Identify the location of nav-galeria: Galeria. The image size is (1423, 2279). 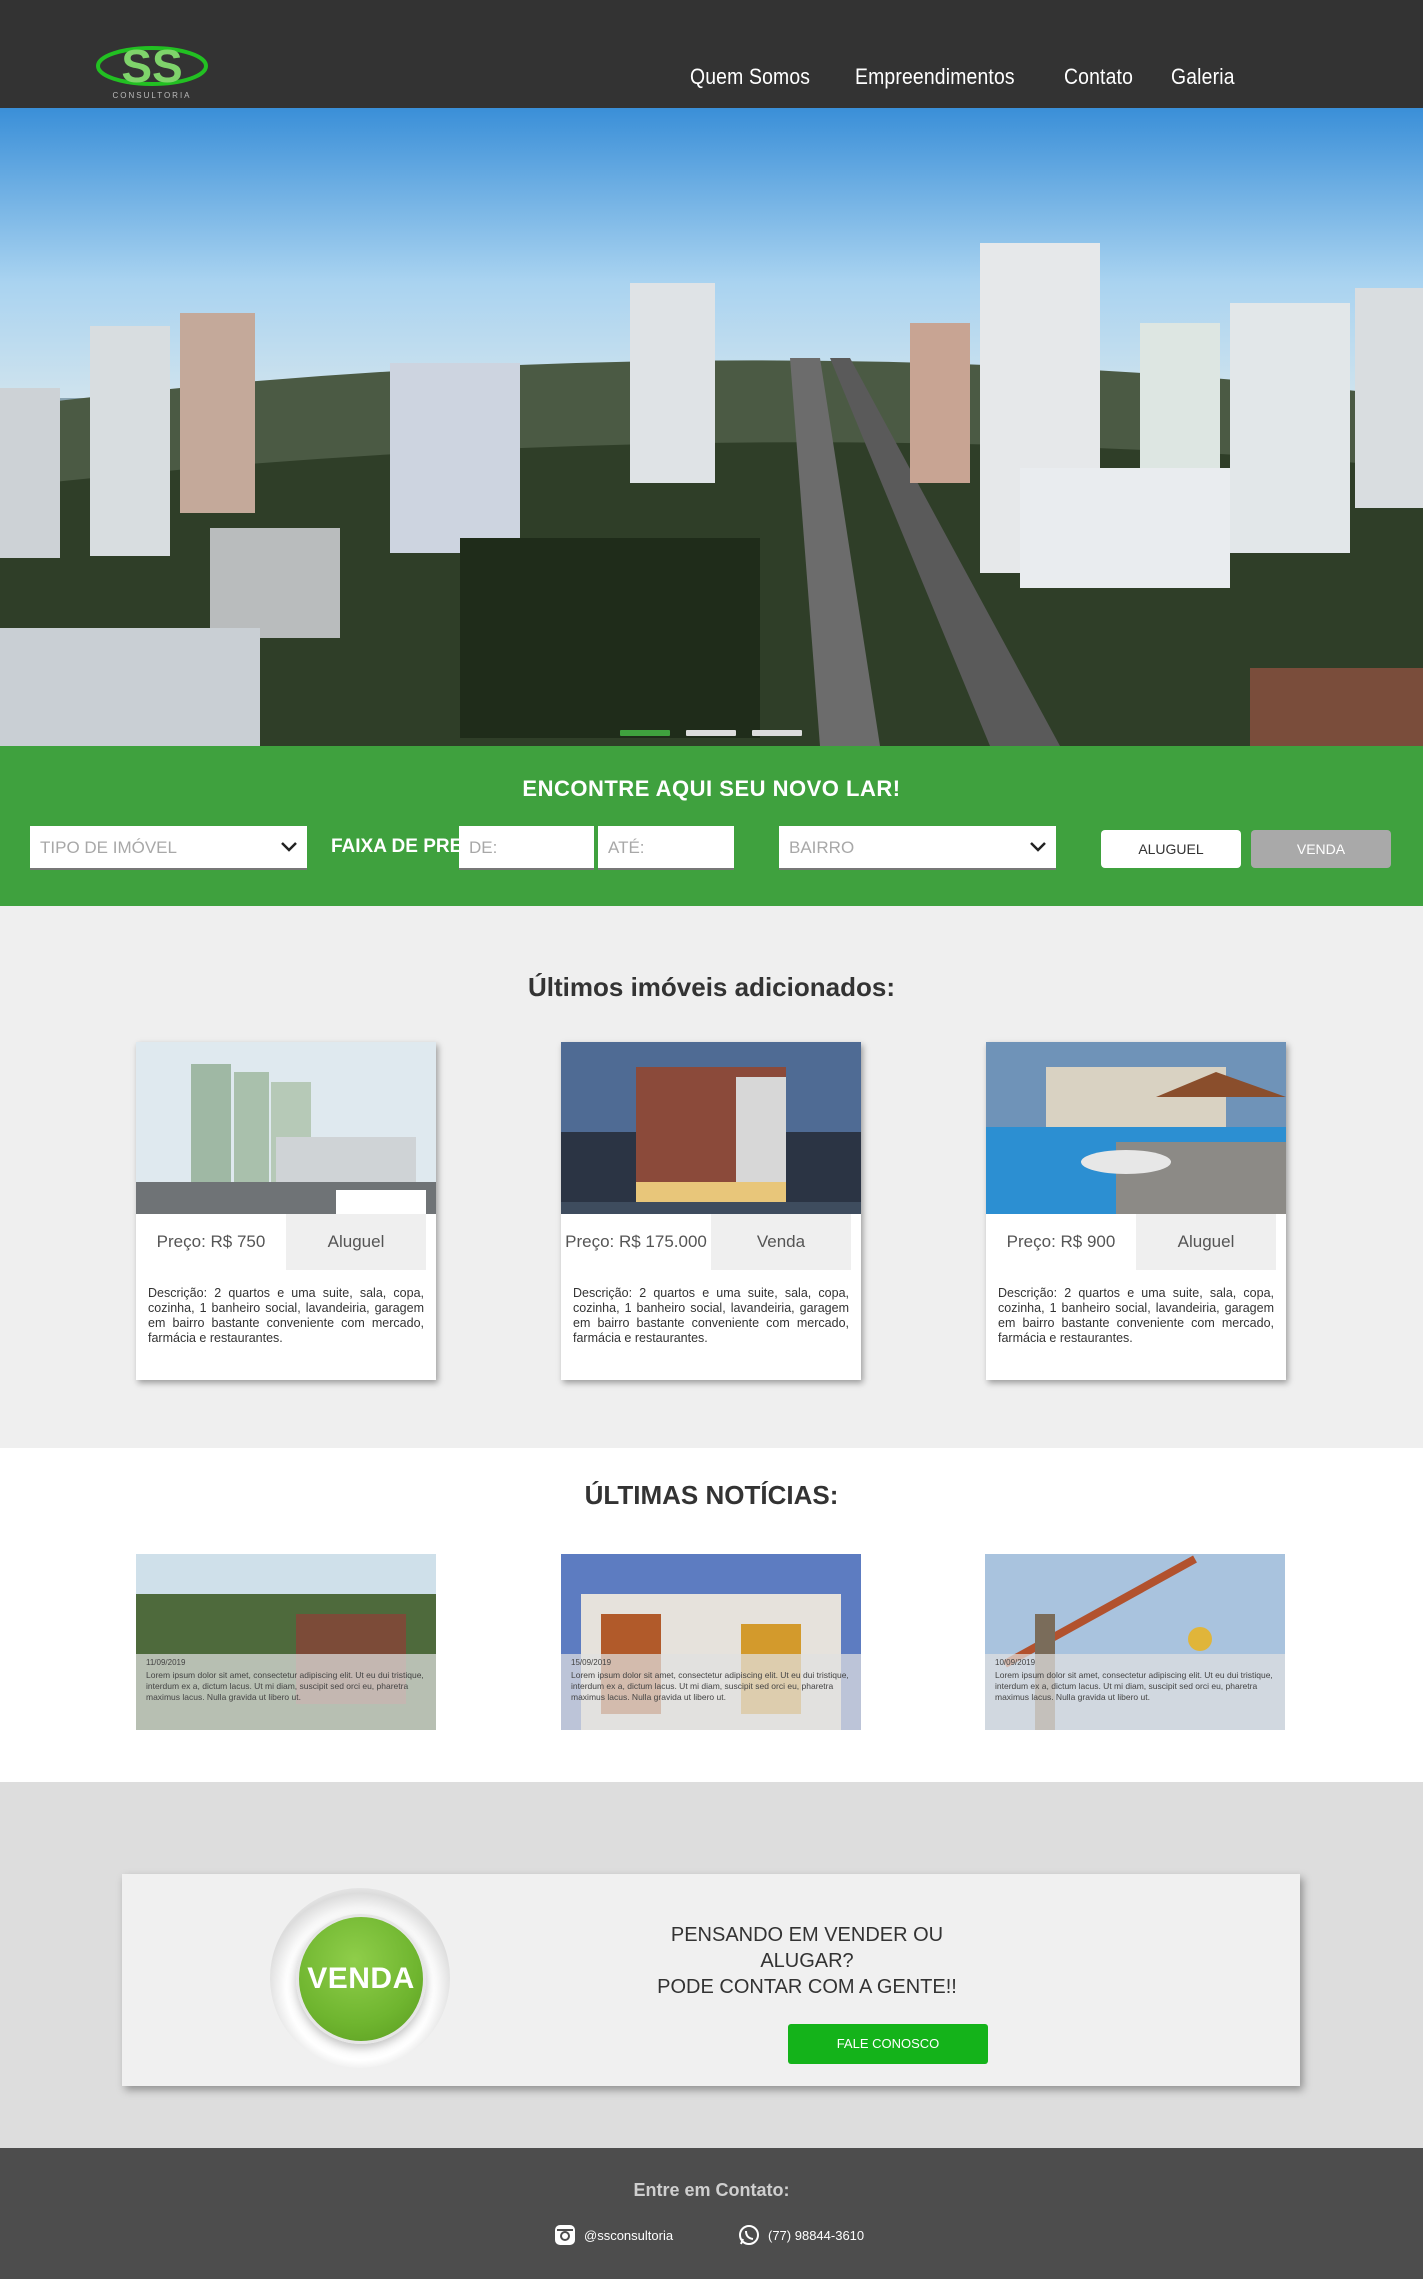
(1203, 77).